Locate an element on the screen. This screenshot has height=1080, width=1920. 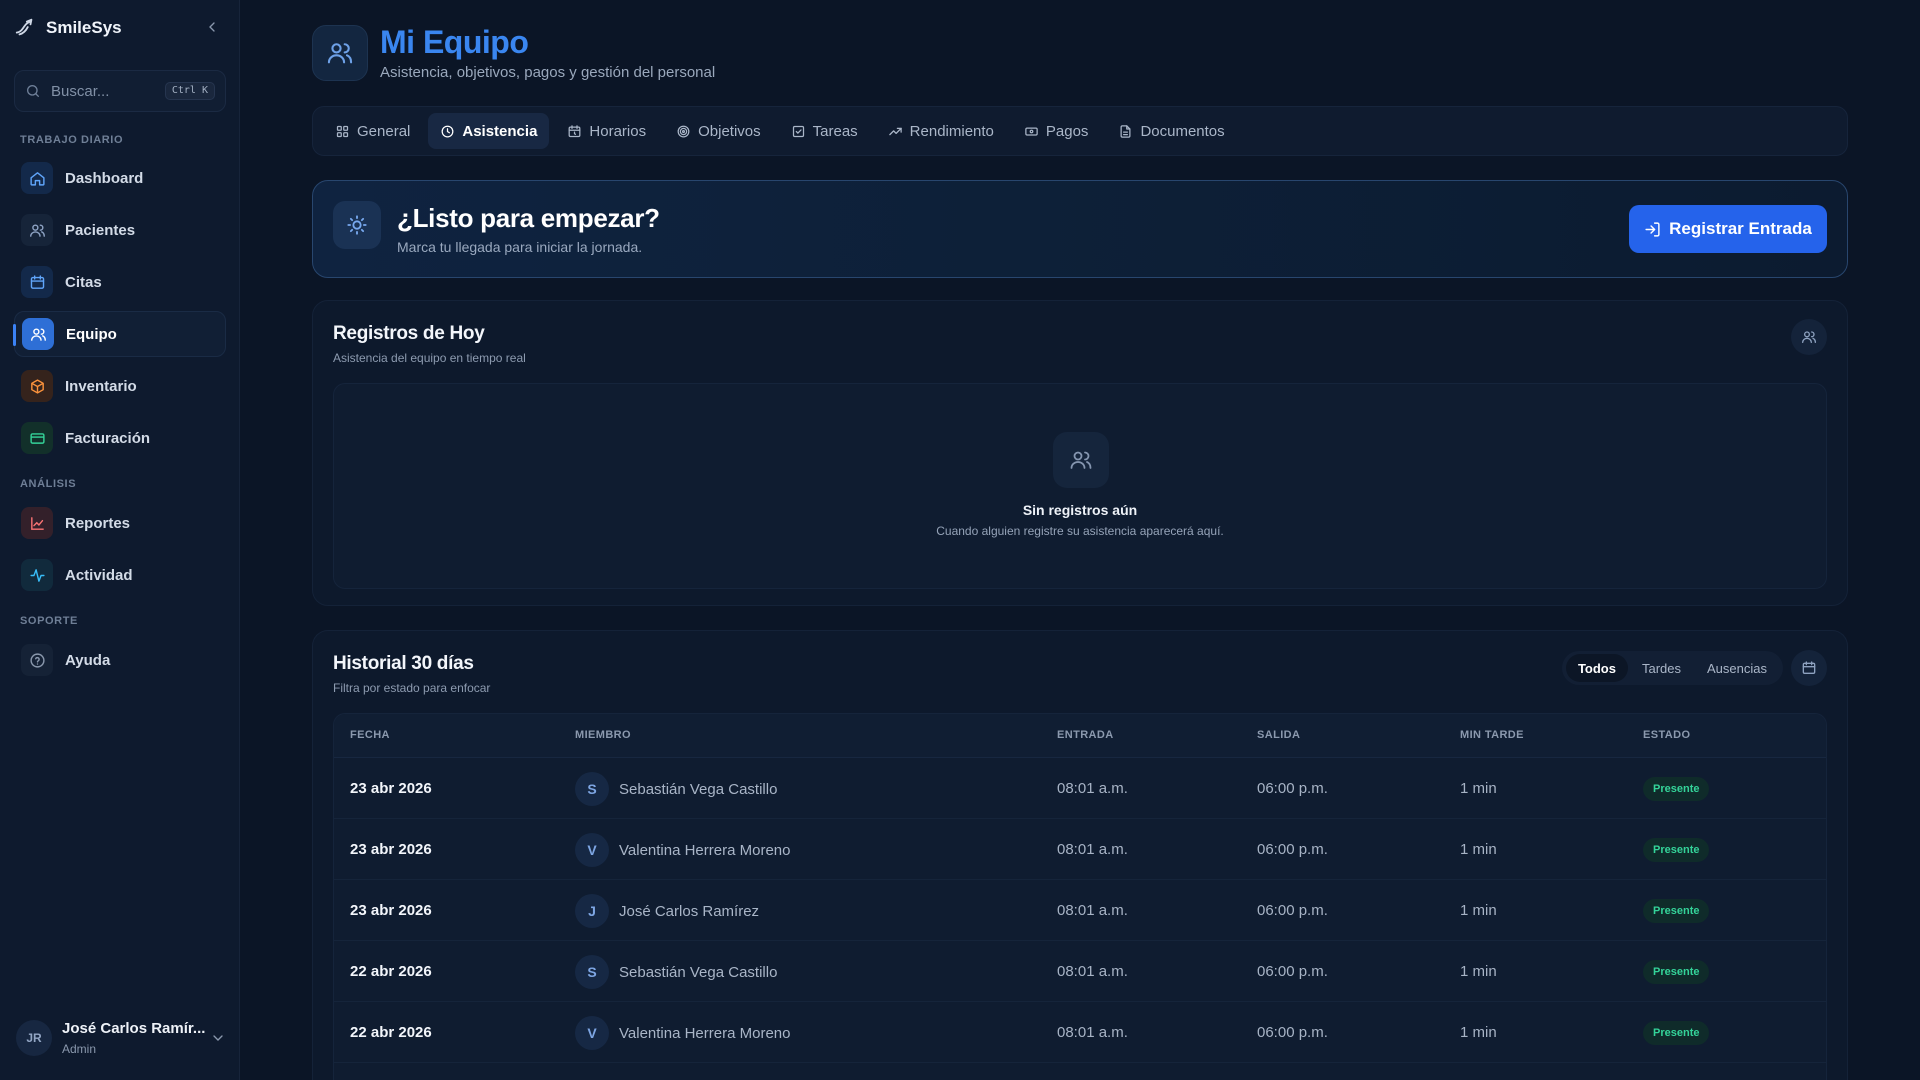
user-menu: JR José Carlos Ramír... Admin is located at coordinates (121, 1038).